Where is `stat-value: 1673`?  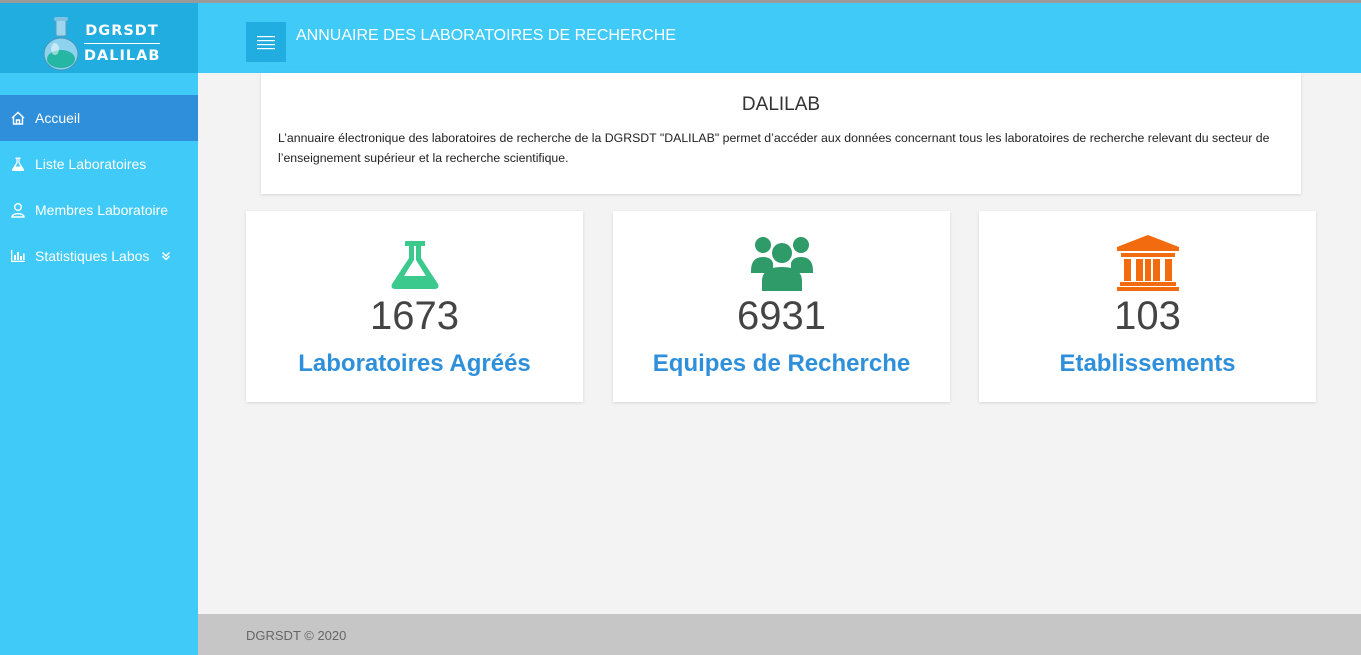
stat-value: 1673 is located at coordinates (414, 316).